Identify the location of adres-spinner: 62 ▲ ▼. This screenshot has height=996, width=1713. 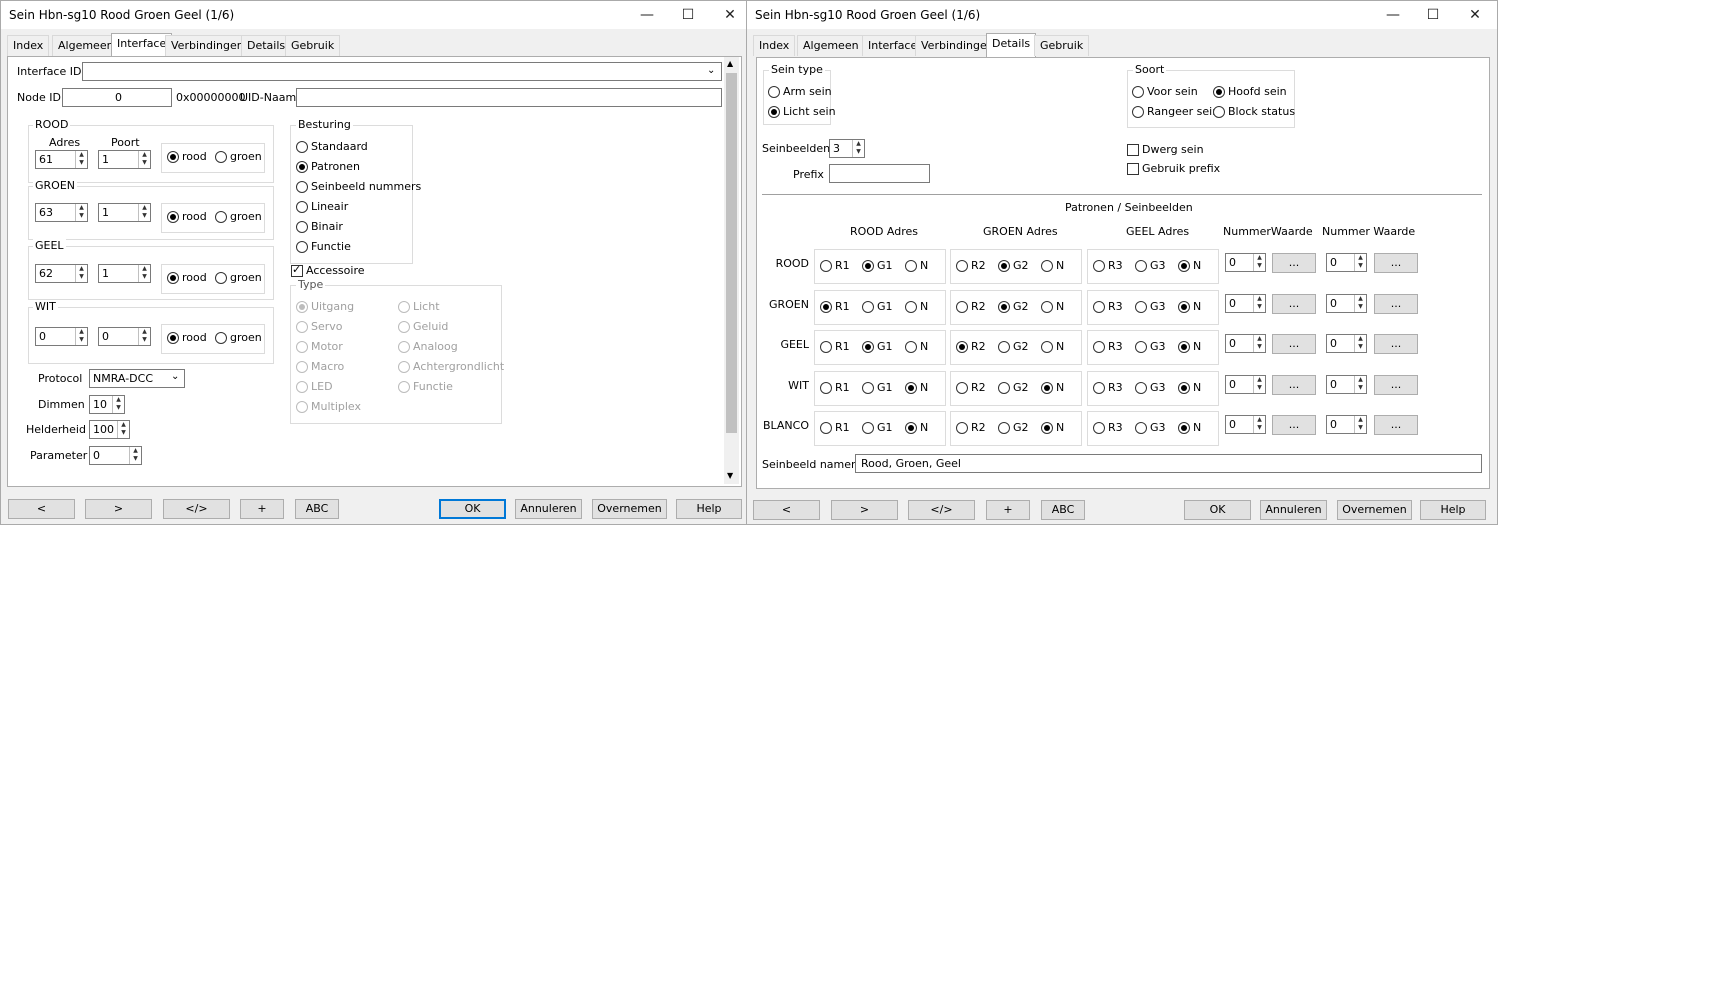
(61, 273).